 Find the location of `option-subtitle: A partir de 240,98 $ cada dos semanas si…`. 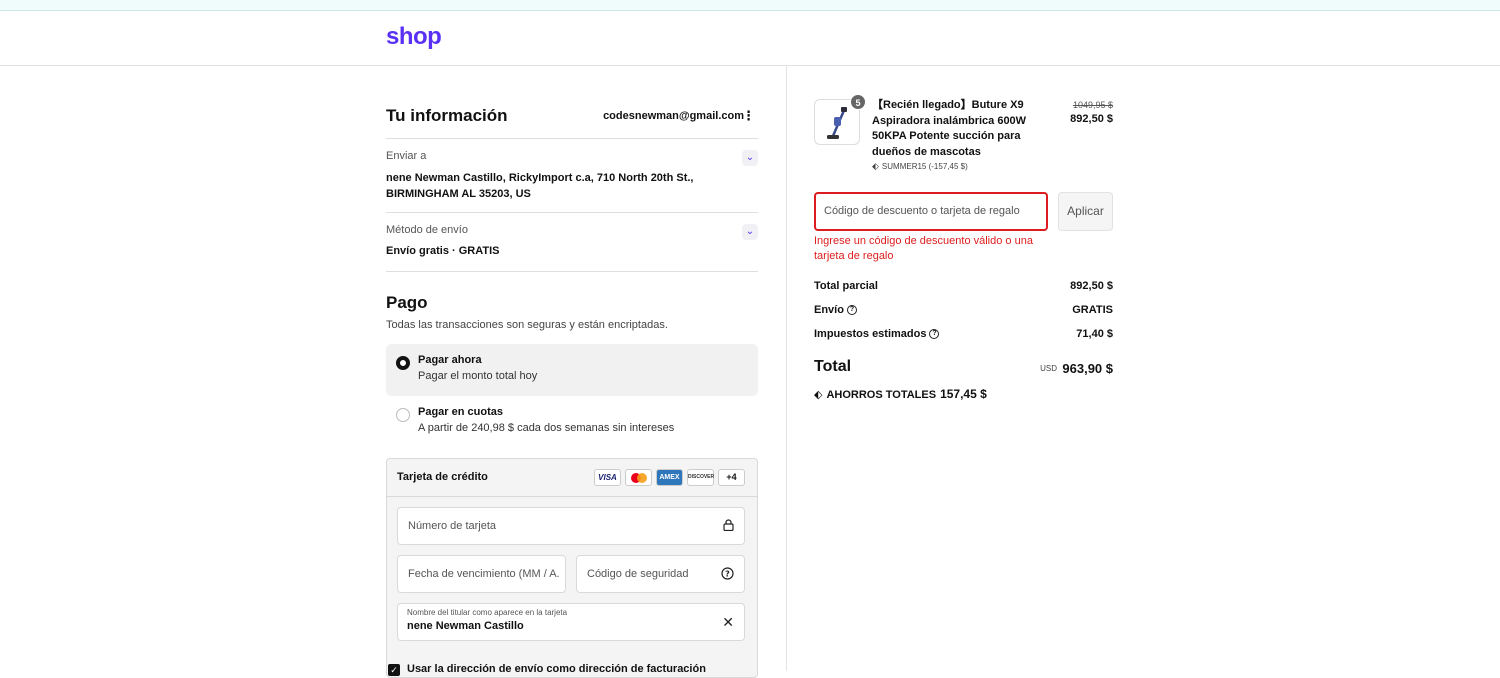

option-subtitle: A partir de 240,98 $ cada dos semanas si… is located at coordinates (546, 428).